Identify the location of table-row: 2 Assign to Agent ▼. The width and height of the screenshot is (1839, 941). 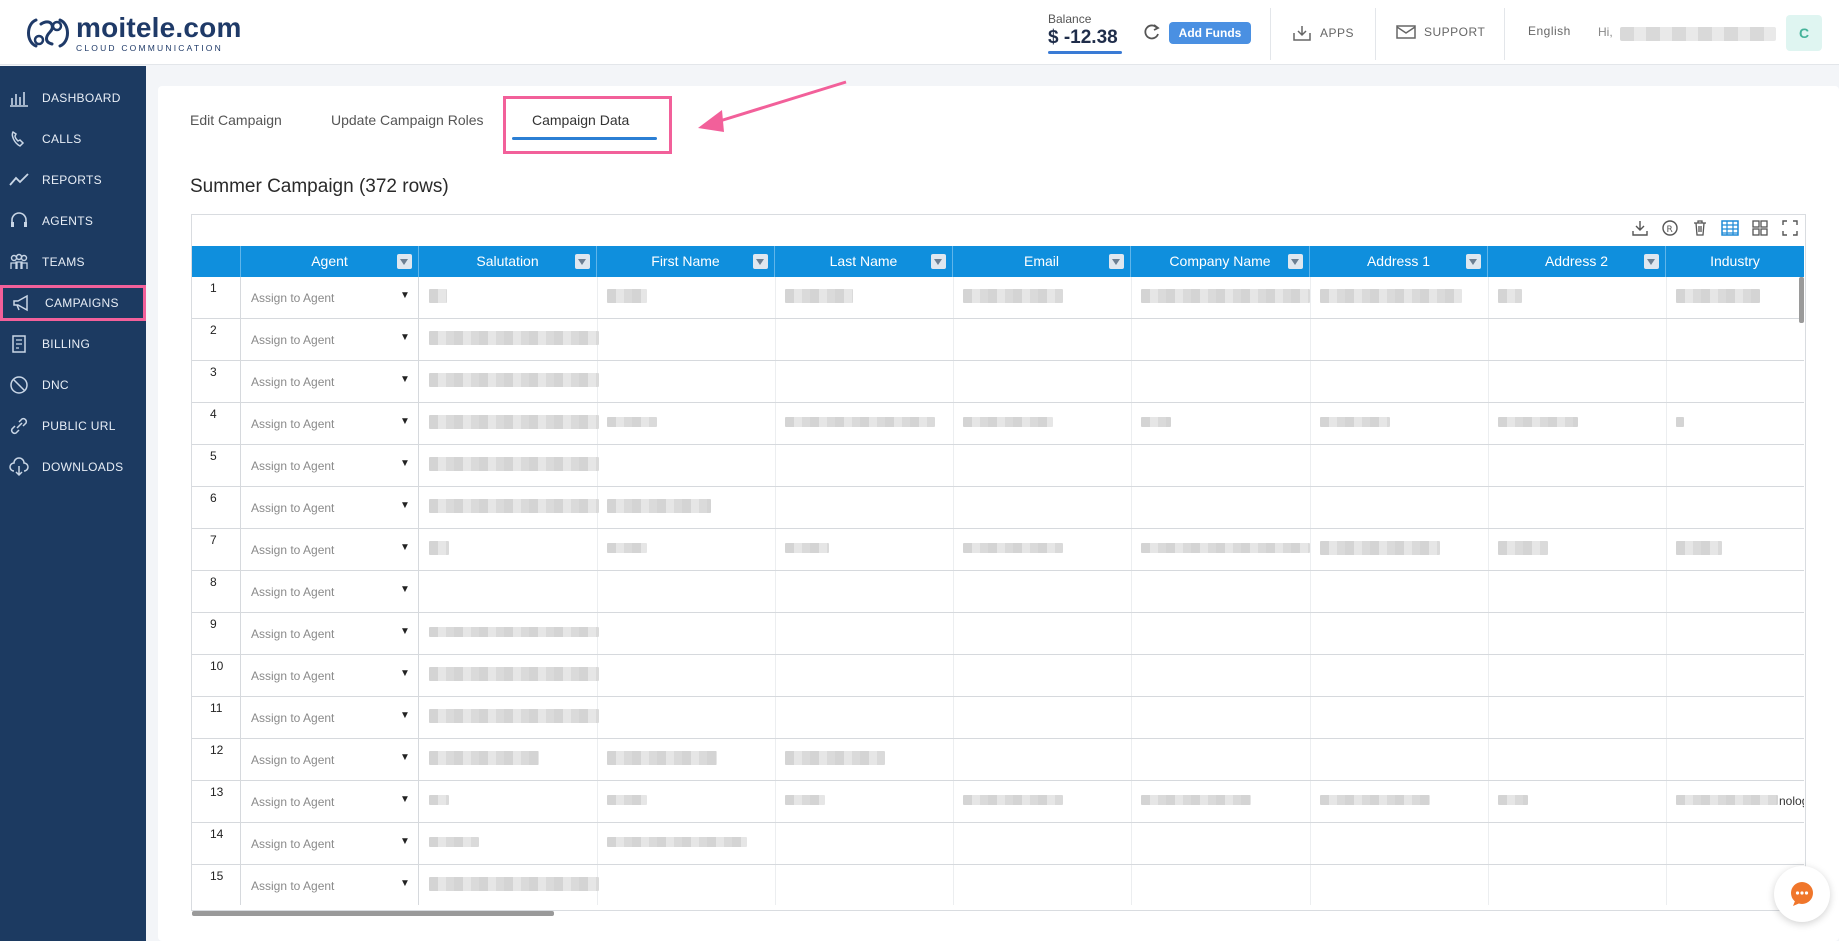
(998, 340).